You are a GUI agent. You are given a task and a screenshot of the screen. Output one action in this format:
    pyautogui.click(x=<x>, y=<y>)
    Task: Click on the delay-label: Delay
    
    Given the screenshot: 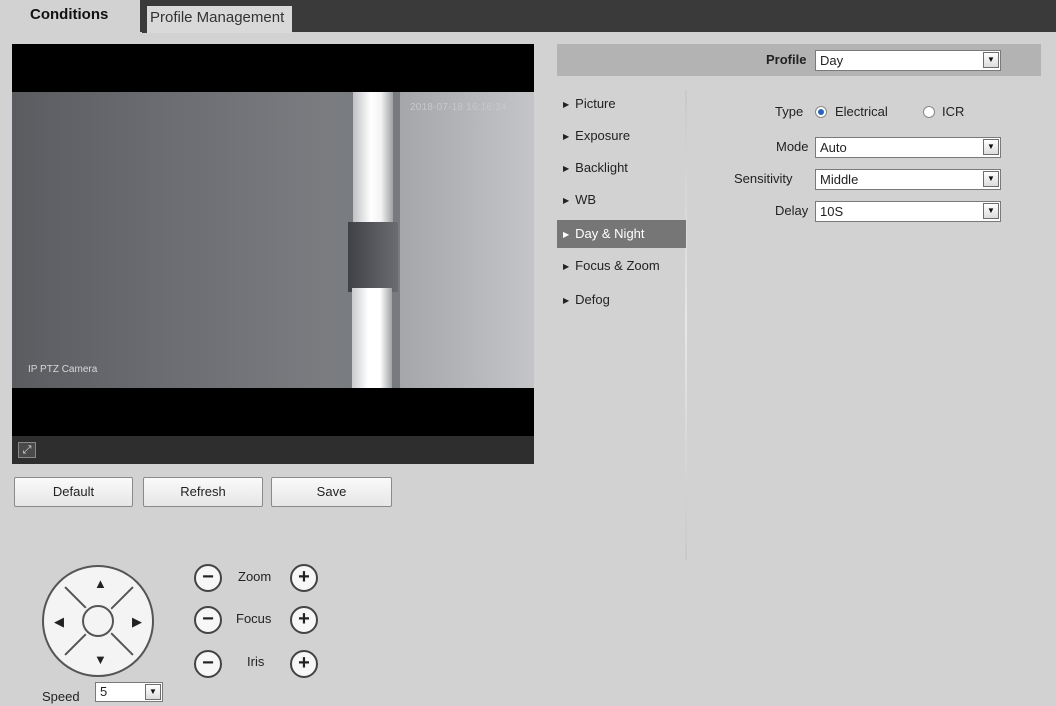 What is the action you would take?
    pyautogui.click(x=792, y=210)
    